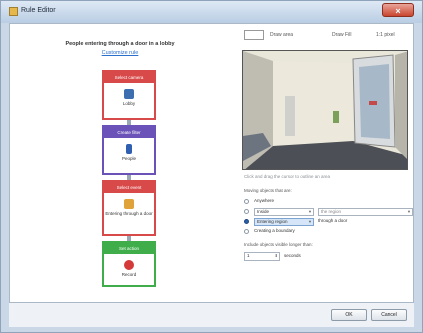 The width and height of the screenshot is (423, 333). I want to click on door-icon, so click(129, 204).